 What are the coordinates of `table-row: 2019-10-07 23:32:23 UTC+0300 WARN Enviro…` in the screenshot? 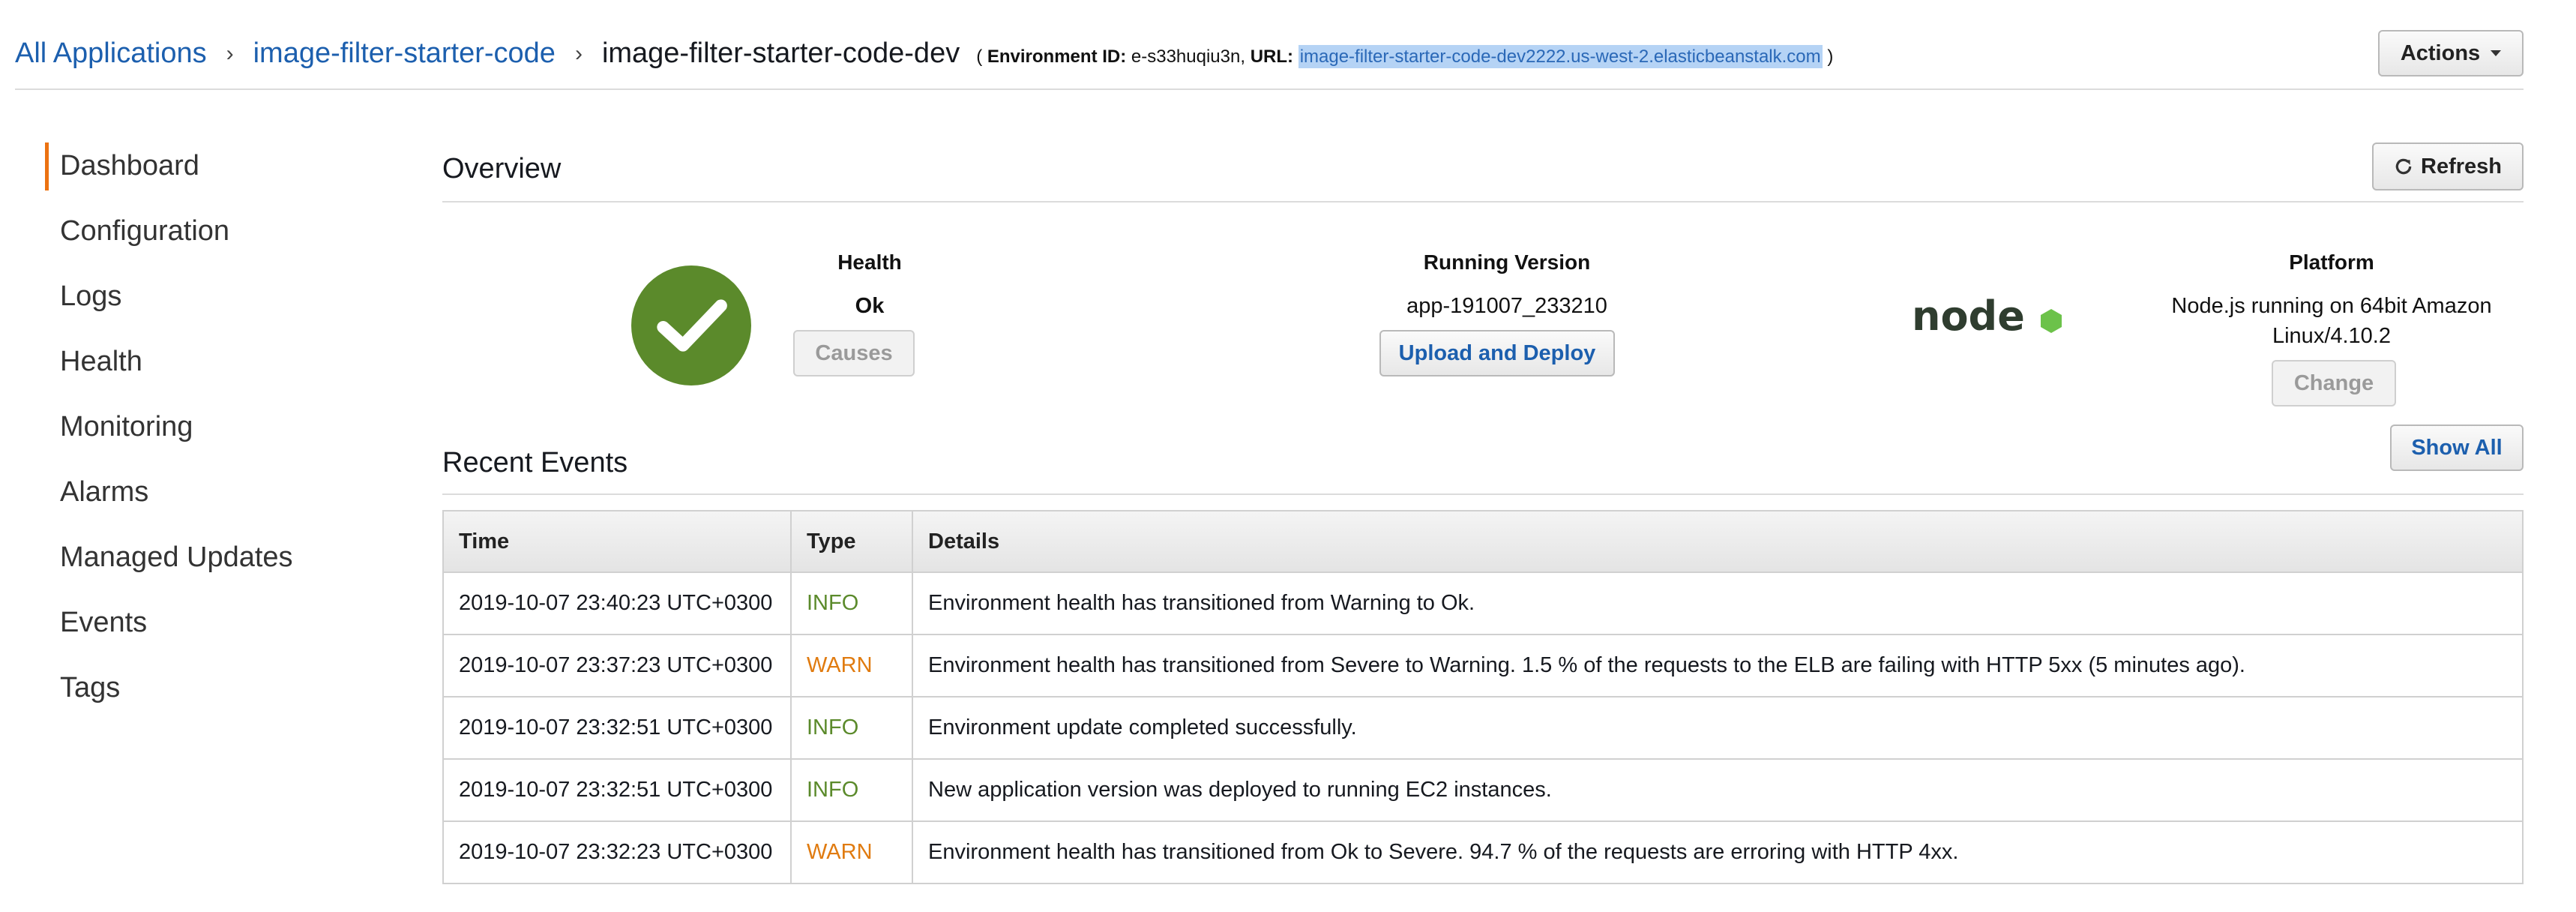 It's located at (1483, 852).